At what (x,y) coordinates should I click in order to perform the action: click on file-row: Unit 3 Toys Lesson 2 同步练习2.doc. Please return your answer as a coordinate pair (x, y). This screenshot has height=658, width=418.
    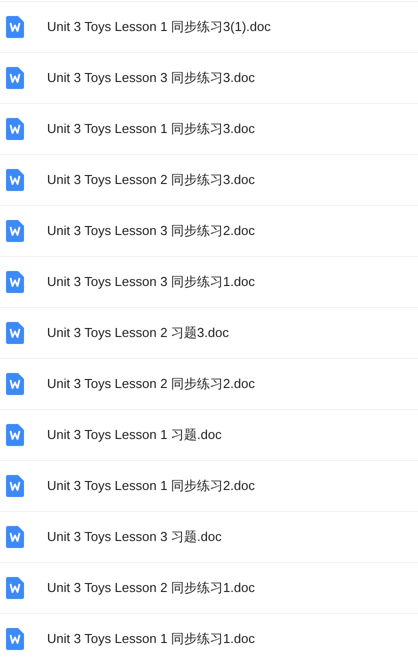
    Looking at the image, I should click on (209, 384).